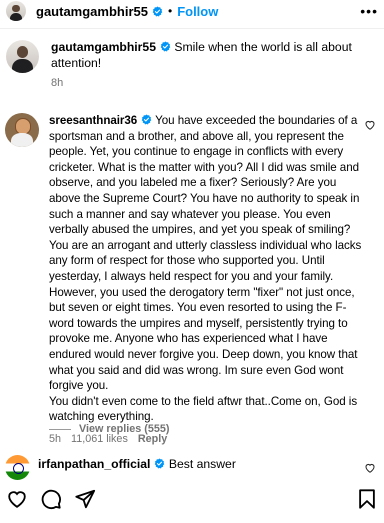  I want to click on comment-text: Best answer, so click(202, 464).